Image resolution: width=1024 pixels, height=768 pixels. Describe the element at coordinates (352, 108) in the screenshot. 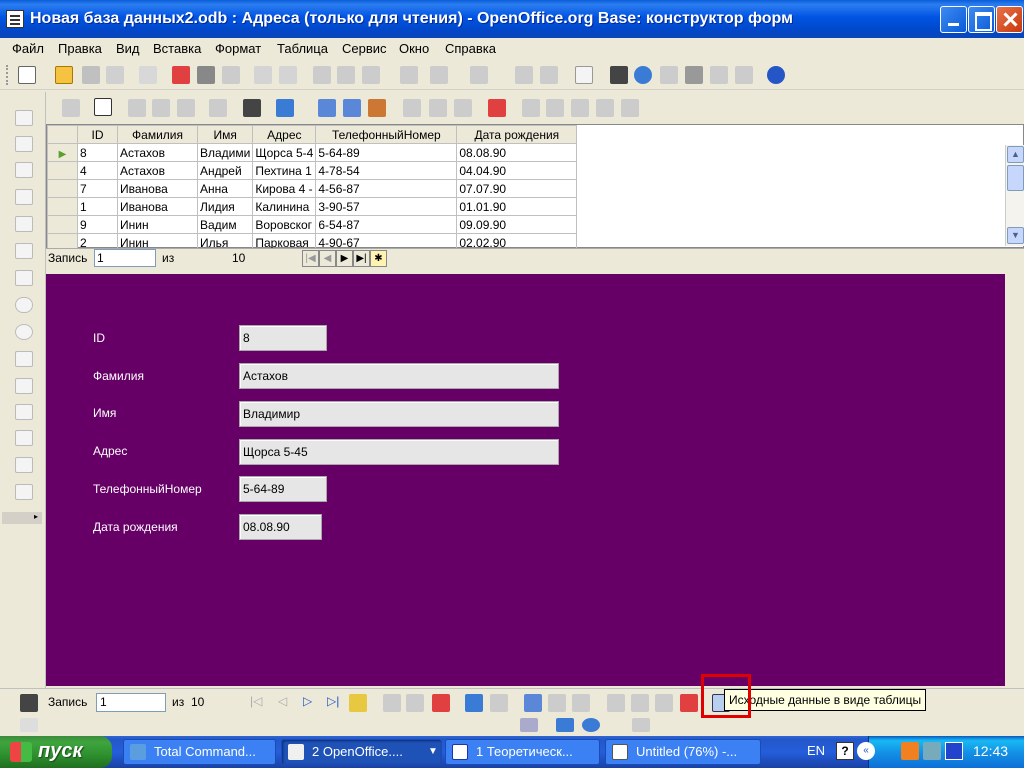

I see `sort-descending-icon` at that location.